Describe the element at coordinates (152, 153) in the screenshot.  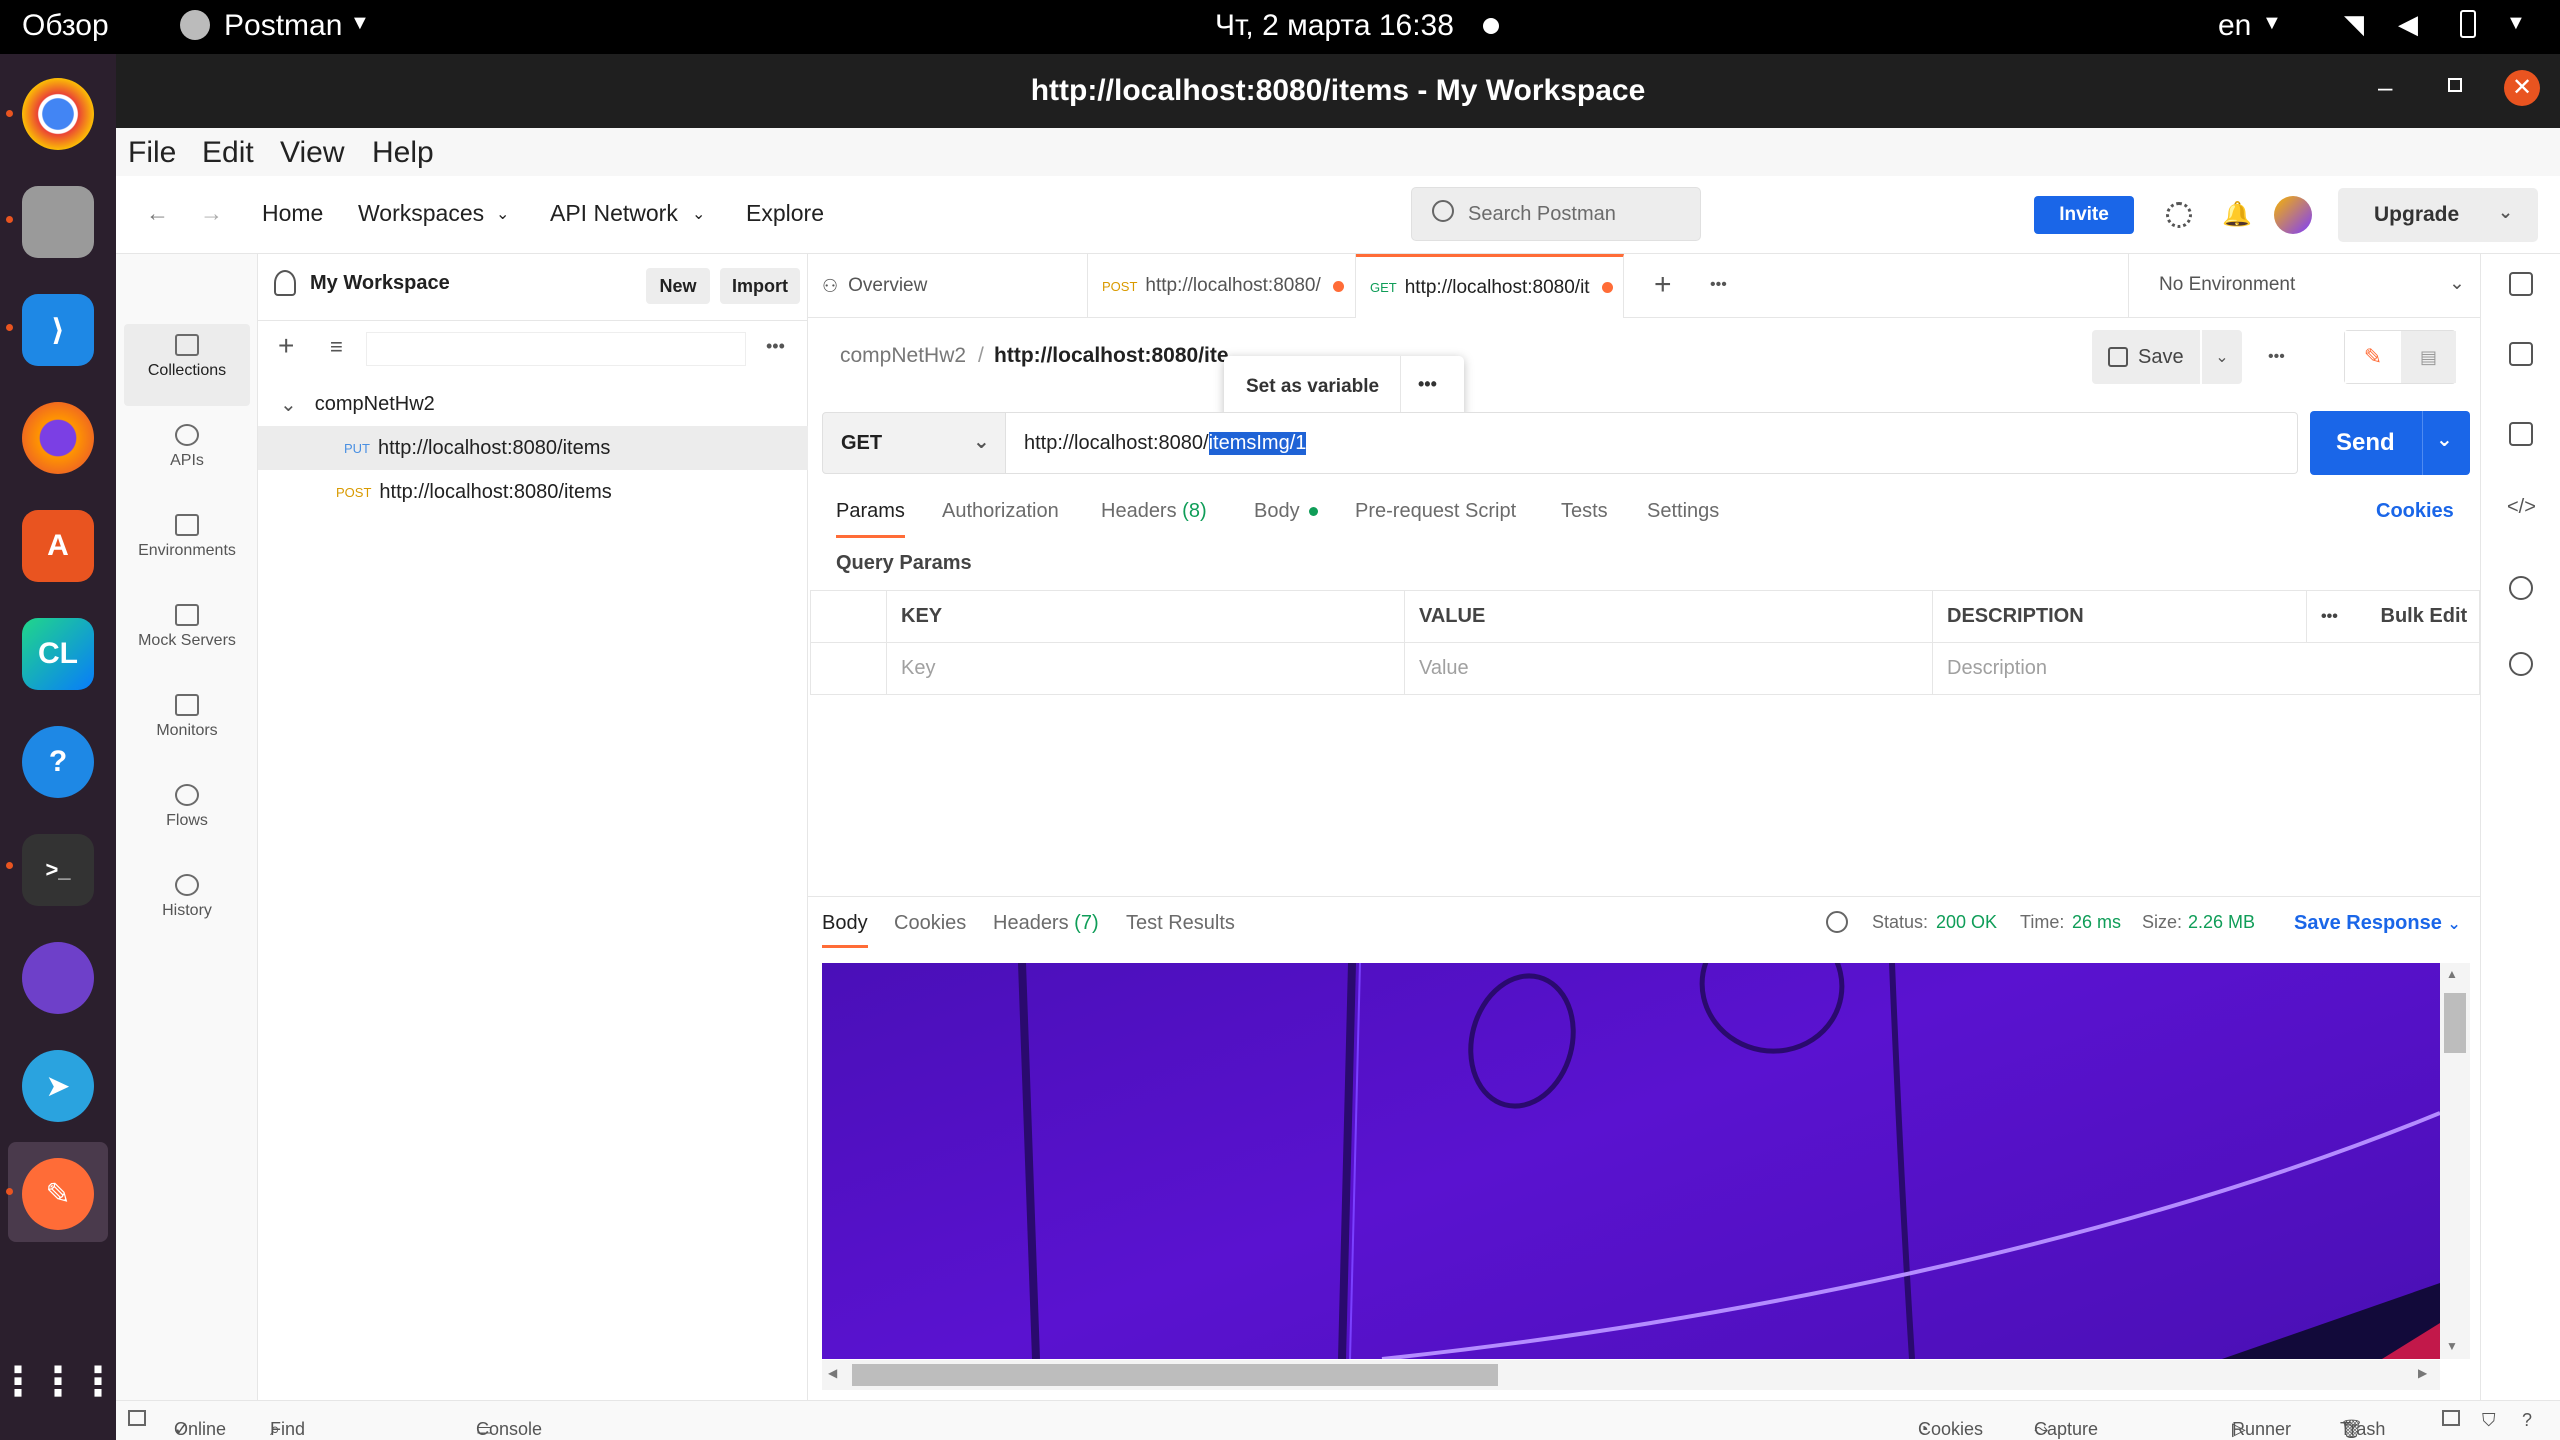
I see `menu-file: File` at that location.